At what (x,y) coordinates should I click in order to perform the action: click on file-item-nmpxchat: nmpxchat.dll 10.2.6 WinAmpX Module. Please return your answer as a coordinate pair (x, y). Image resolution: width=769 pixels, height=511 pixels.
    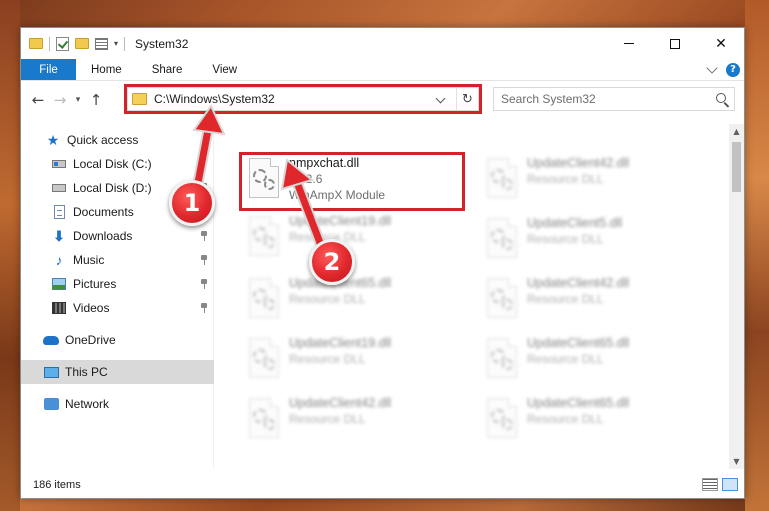
    Looking at the image, I should click on (356, 182).